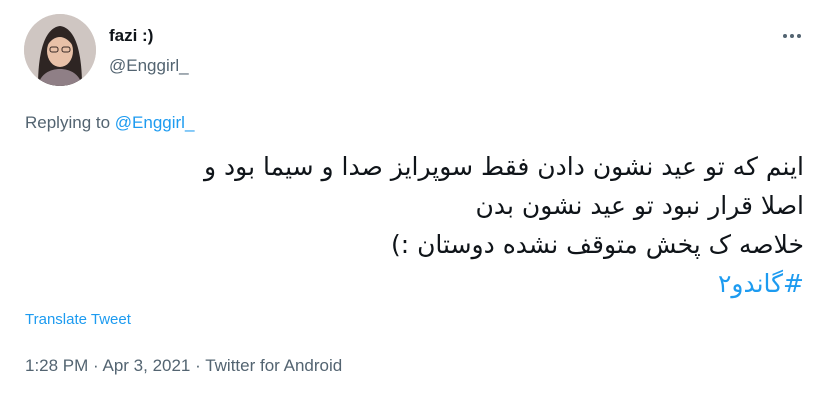 This screenshot has width=828, height=400. Describe the element at coordinates (149, 66) in the screenshot. I see `user-handle: @Enggirl_` at that location.